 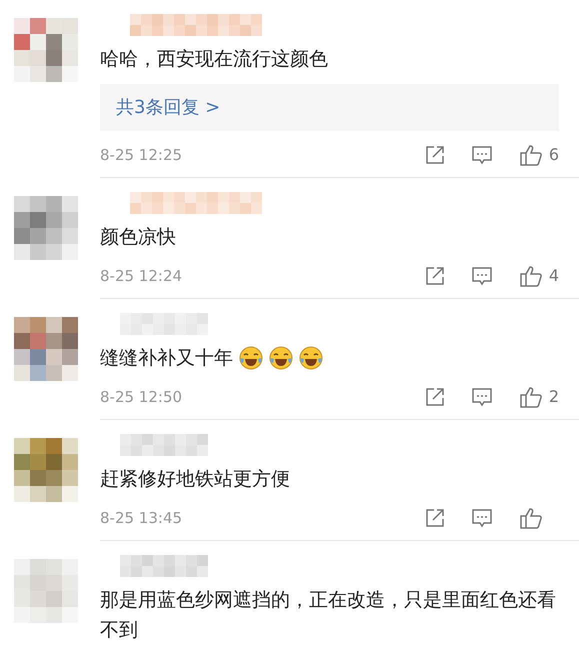 What do you see at coordinates (328, 615) in the screenshot?
I see `comment-text: 那是用蓝色纱网遮挡的，正在改造，只是里面红色还看不到` at bounding box center [328, 615].